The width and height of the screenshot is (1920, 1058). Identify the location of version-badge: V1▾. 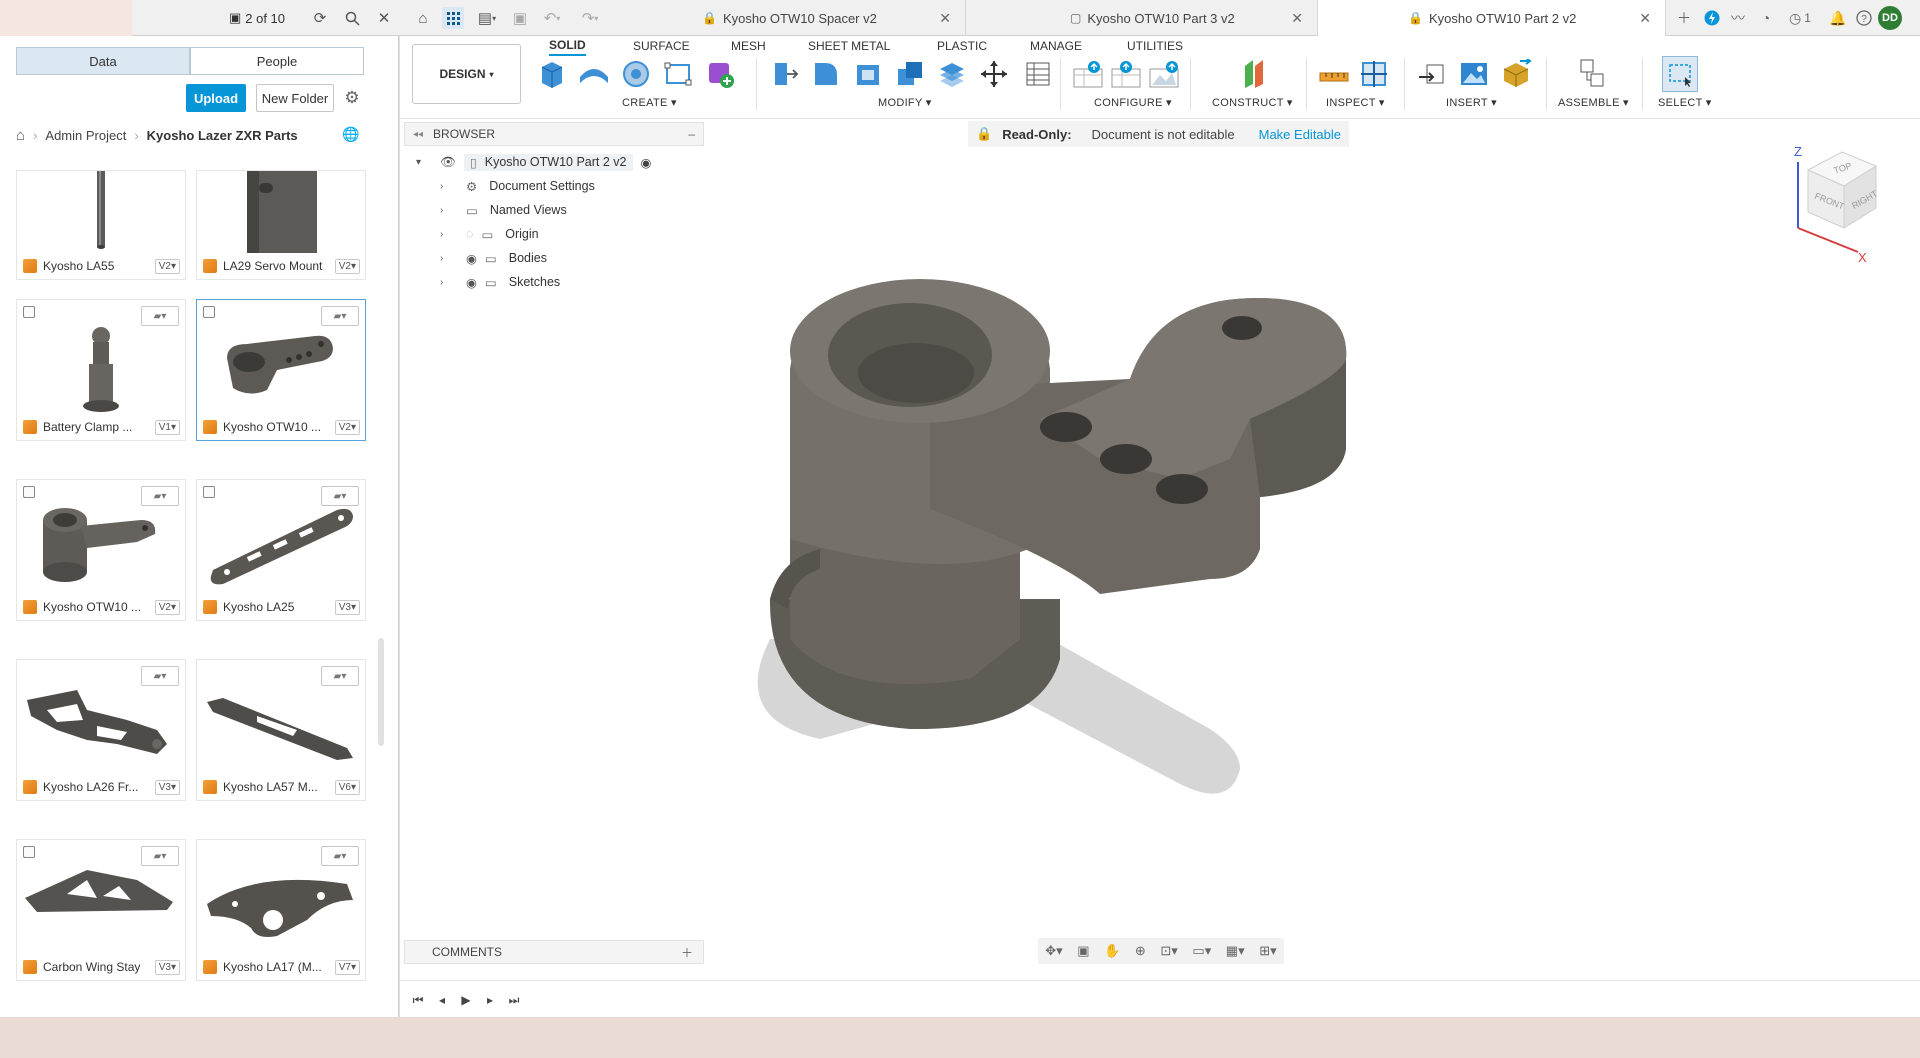
(167, 427).